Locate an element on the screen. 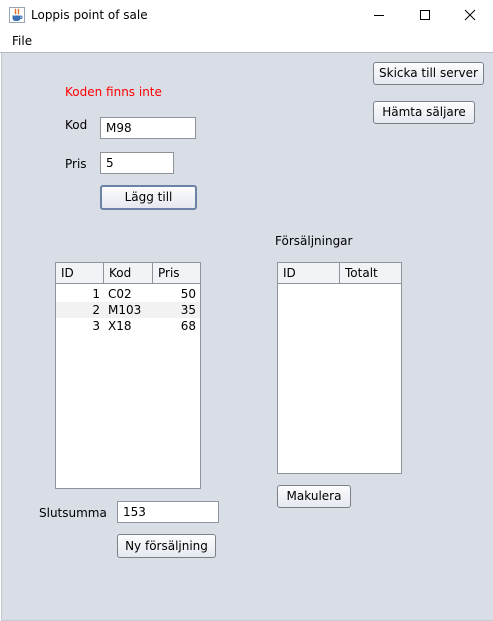 The image size is (493, 621). column-header-code: Kod is located at coordinates (128, 273).